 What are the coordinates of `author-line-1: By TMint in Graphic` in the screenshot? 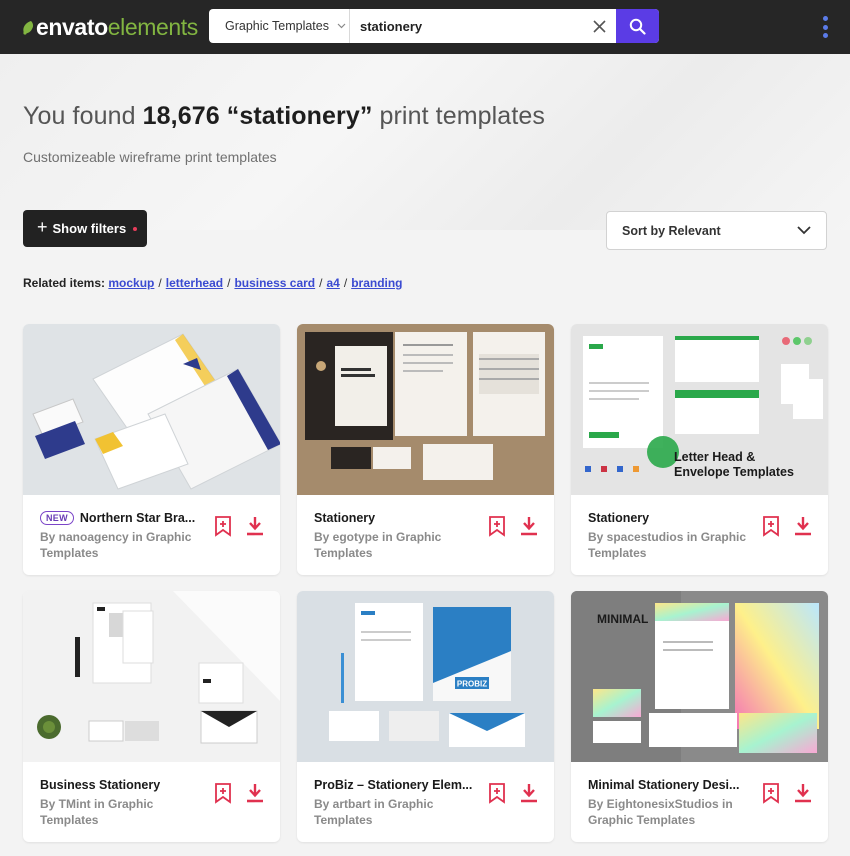 It's located at (97, 804).